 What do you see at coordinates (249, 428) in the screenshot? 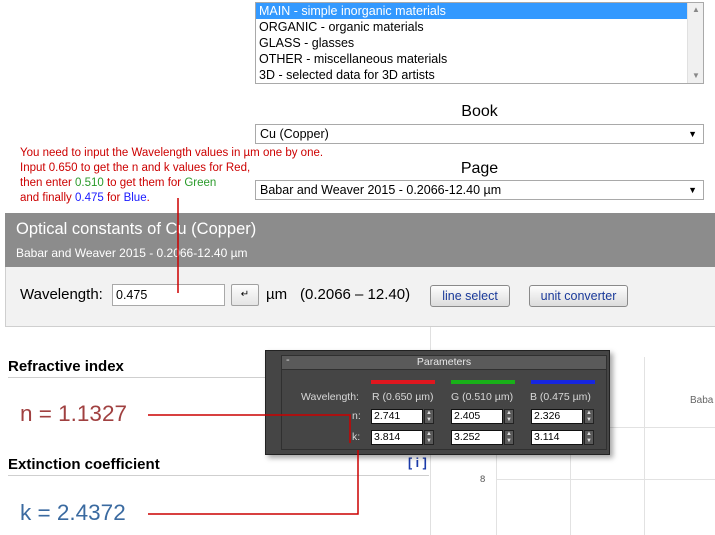
I see `callout-n-line` at bounding box center [249, 428].